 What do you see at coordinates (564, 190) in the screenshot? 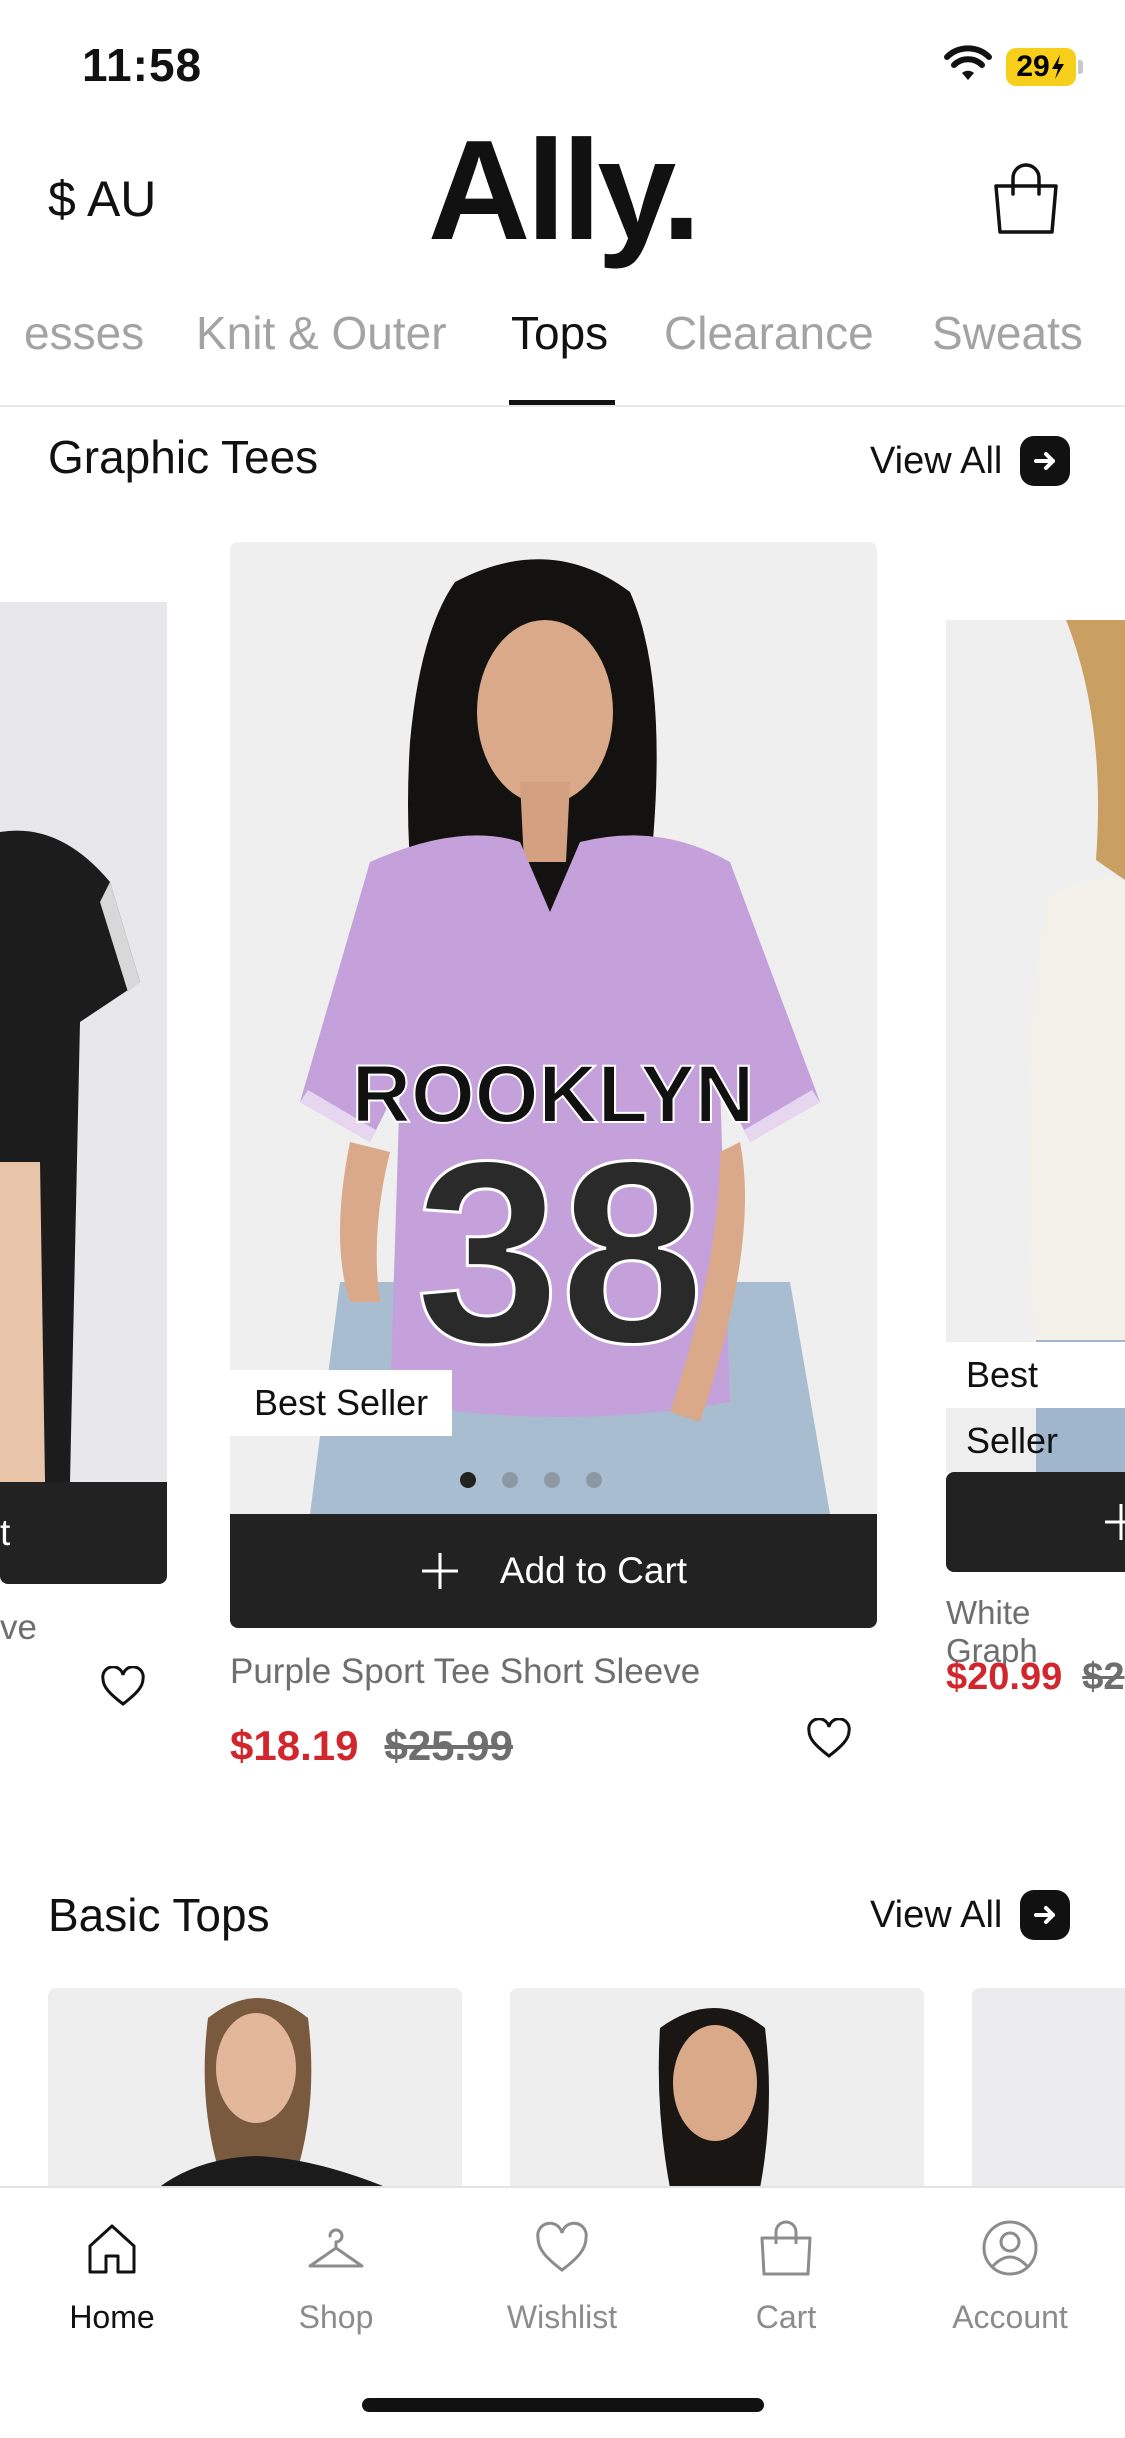
I see `brand-logo: Ally.` at bounding box center [564, 190].